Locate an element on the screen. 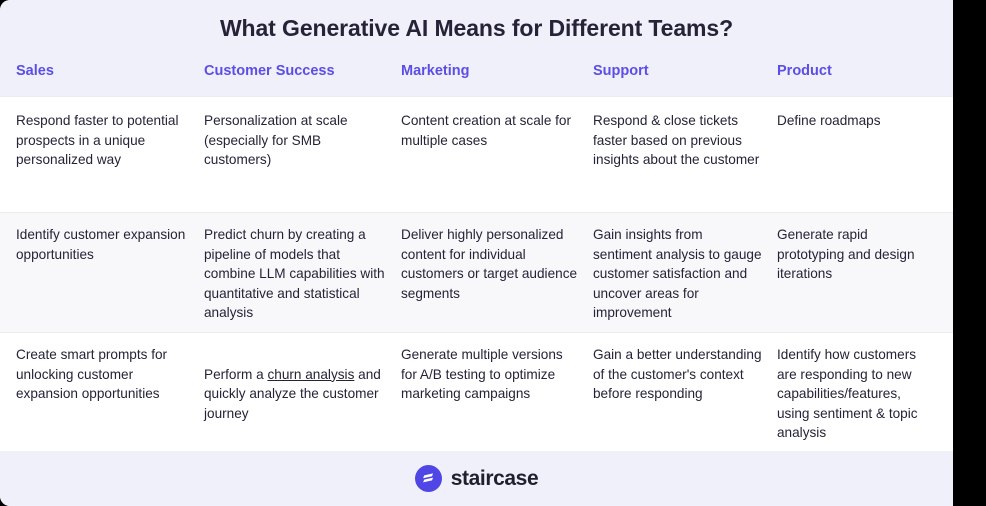 The image size is (986, 506). column-header-product: Product is located at coordinates (804, 71).